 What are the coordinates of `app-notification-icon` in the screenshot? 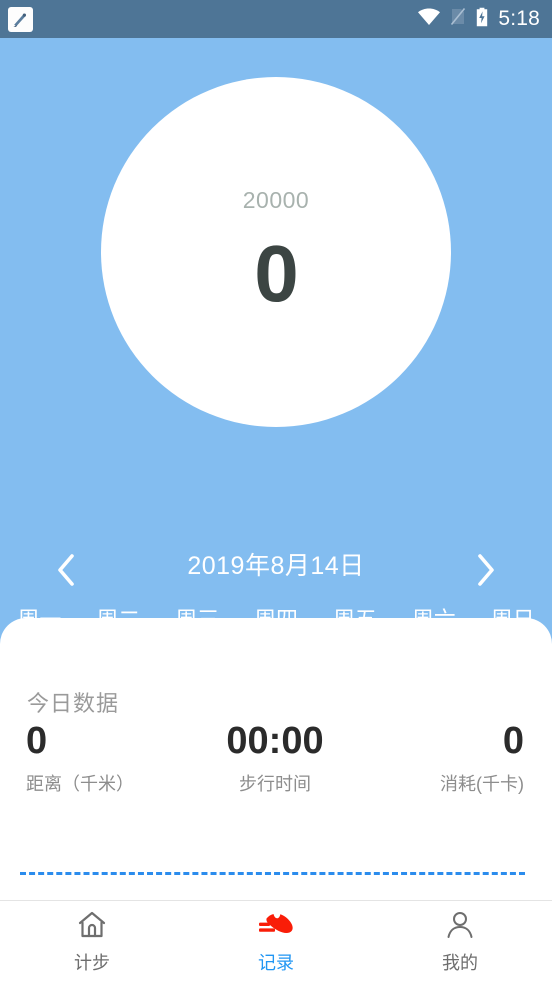 It's located at (20, 19).